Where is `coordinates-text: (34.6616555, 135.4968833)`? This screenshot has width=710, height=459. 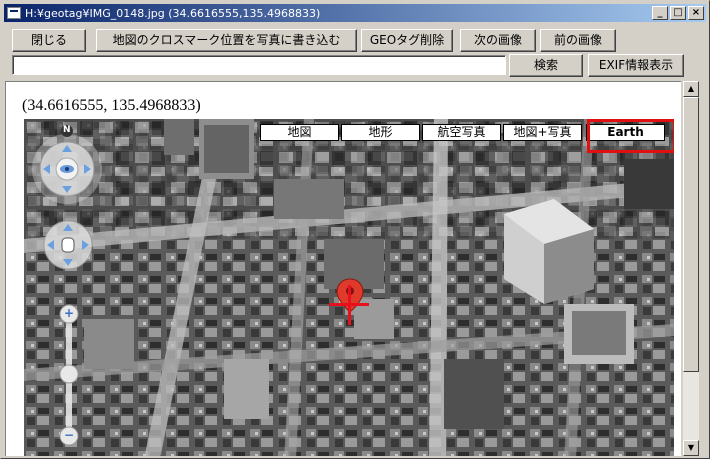 coordinates-text: (34.6616555, 135.4968833) is located at coordinates (111, 105).